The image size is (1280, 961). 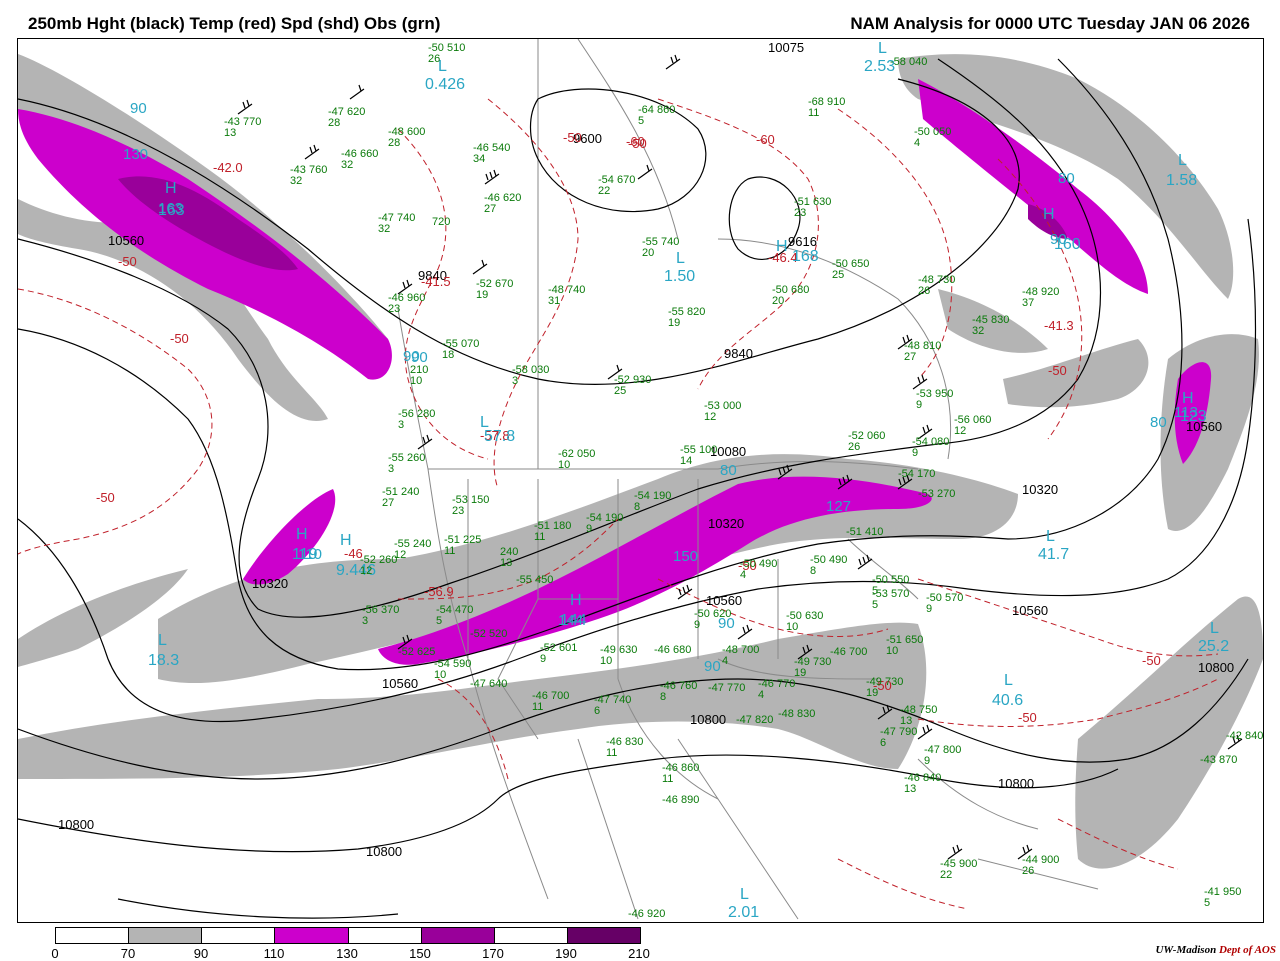 I want to click on station-obs: -50 050 4, so click(x=933, y=137).